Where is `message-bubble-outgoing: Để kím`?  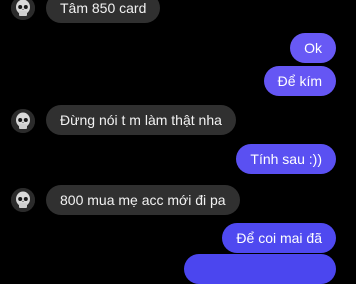
message-bubble-outgoing: Để kím is located at coordinates (299, 81).